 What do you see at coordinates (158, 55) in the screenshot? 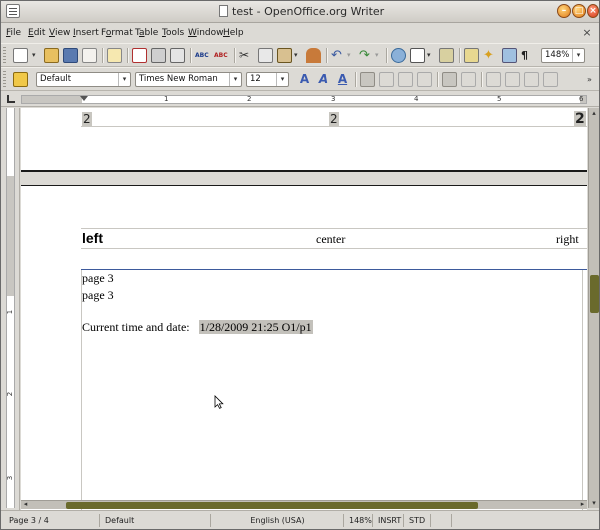
I see `print-icon` at bounding box center [158, 55].